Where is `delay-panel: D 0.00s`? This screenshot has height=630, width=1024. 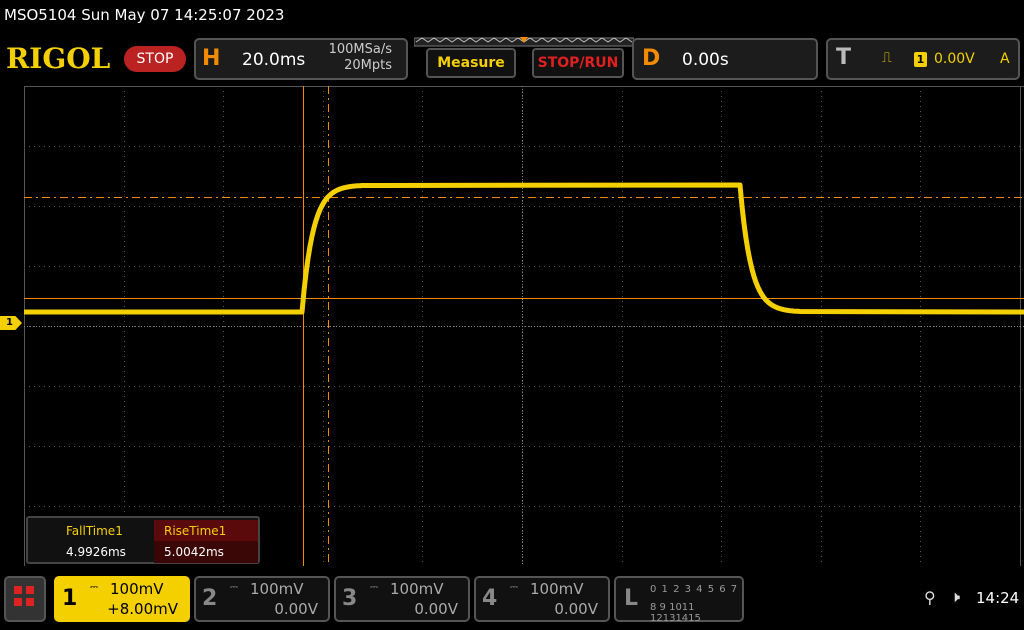
delay-panel: D 0.00s is located at coordinates (725, 59).